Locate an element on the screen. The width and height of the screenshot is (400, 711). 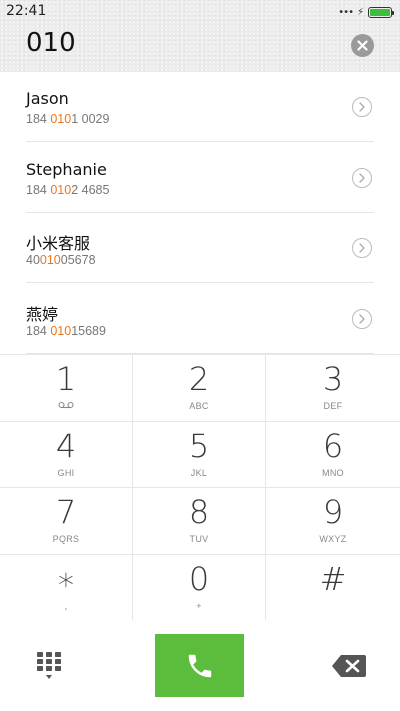
number-suffix: 05678 is located at coordinates (78, 260).